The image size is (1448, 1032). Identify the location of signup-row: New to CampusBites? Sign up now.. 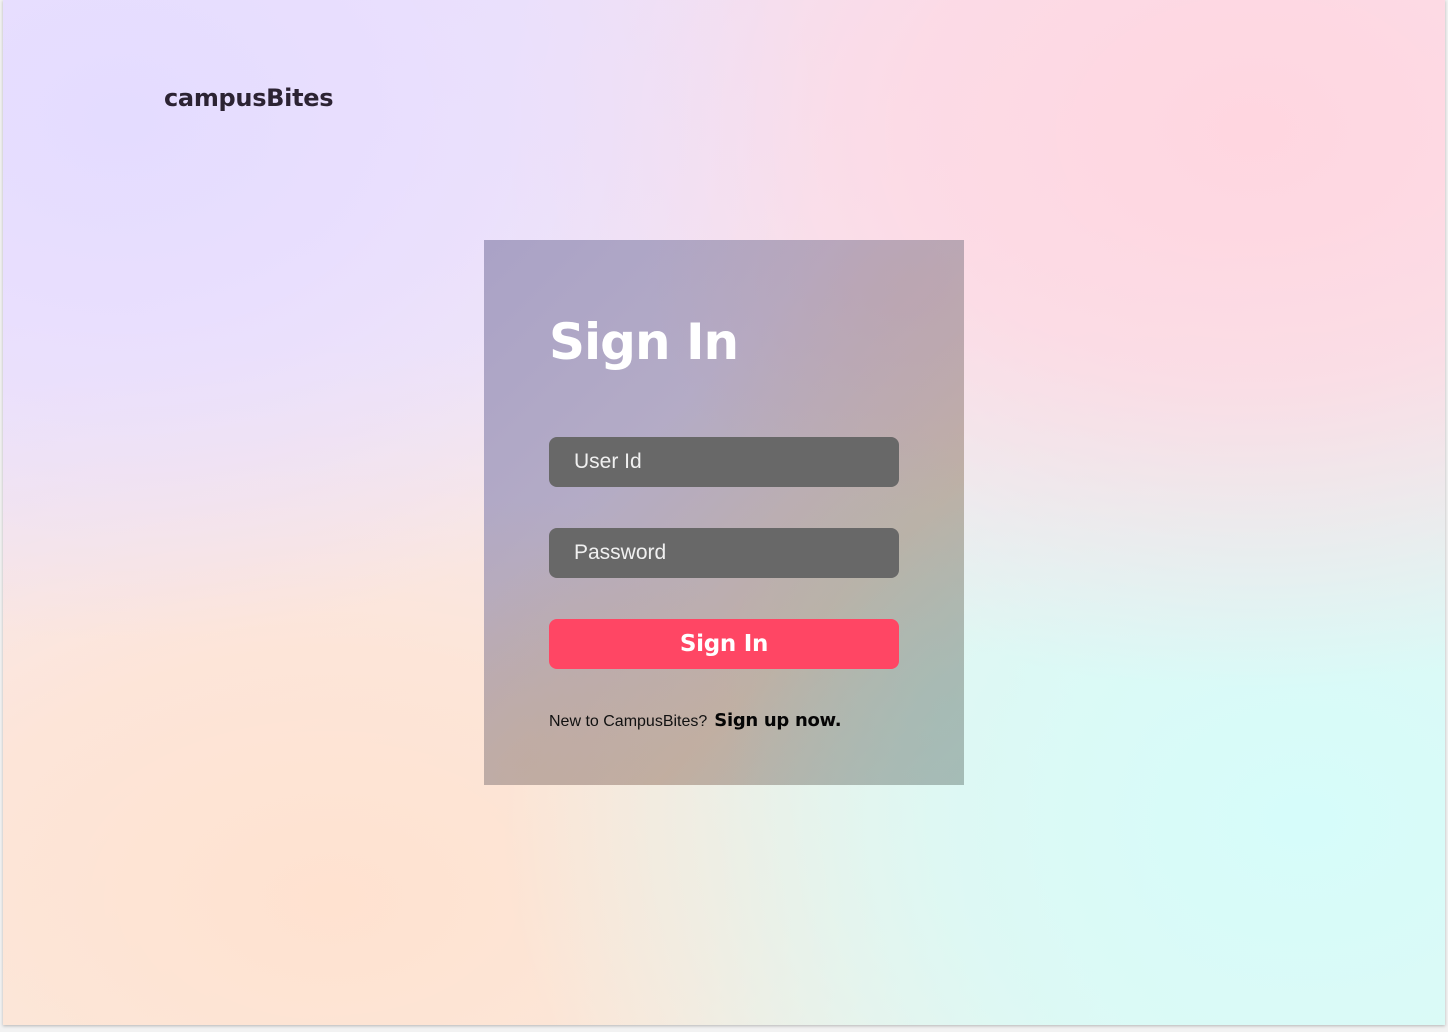
(695, 720).